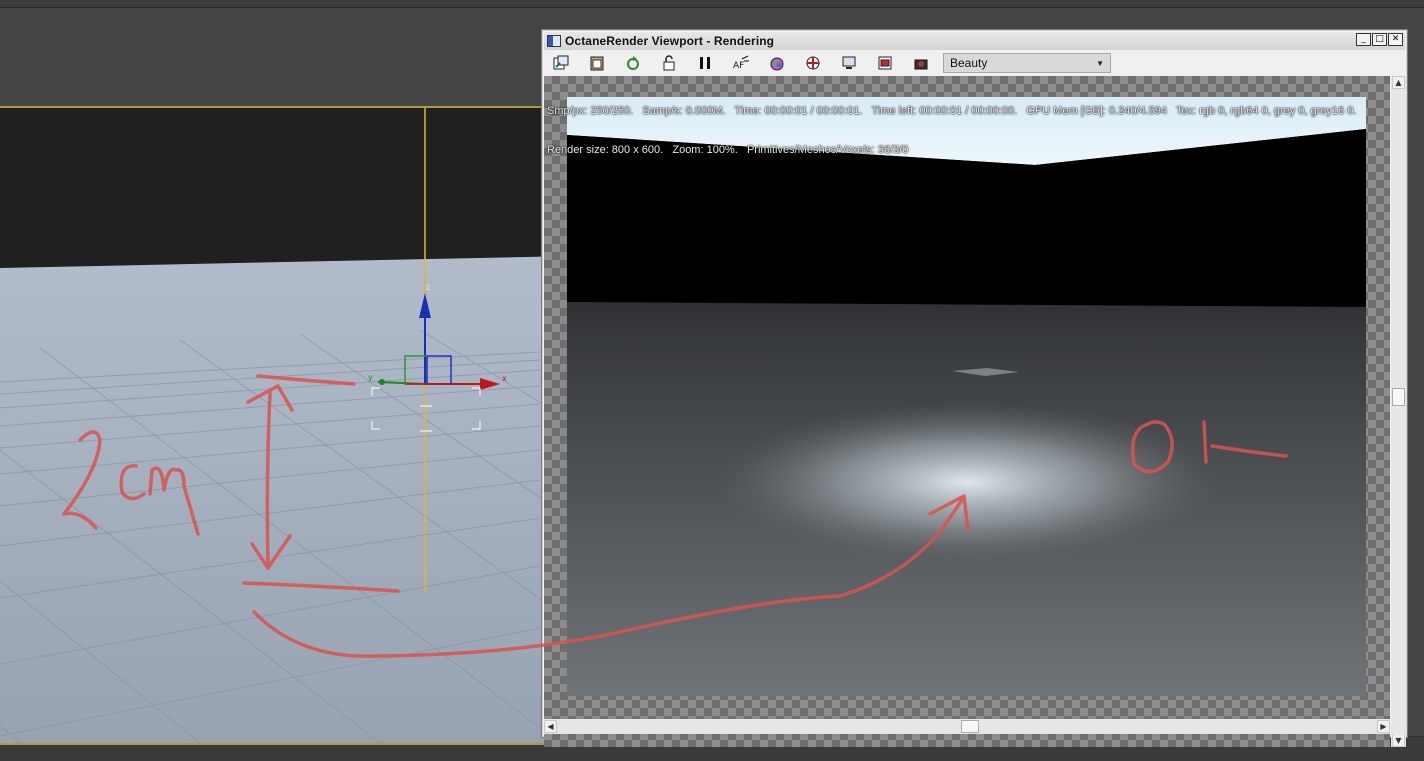 The image size is (1424, 761). Describe the element at coordinates (849, 63) in the screenshot. I see `display-icon` at that location.